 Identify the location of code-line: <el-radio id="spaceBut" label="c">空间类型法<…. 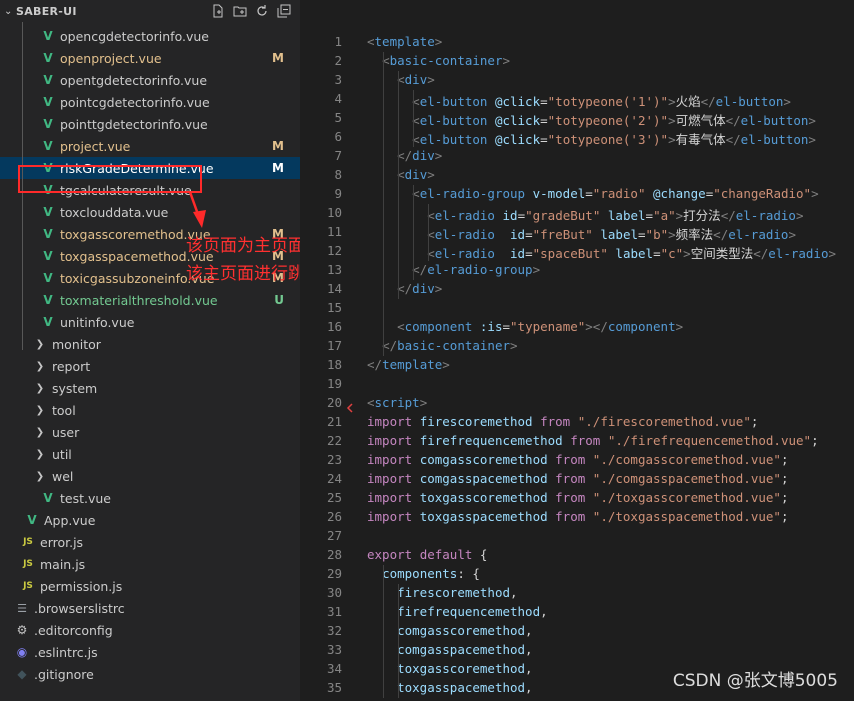
(601, 252).